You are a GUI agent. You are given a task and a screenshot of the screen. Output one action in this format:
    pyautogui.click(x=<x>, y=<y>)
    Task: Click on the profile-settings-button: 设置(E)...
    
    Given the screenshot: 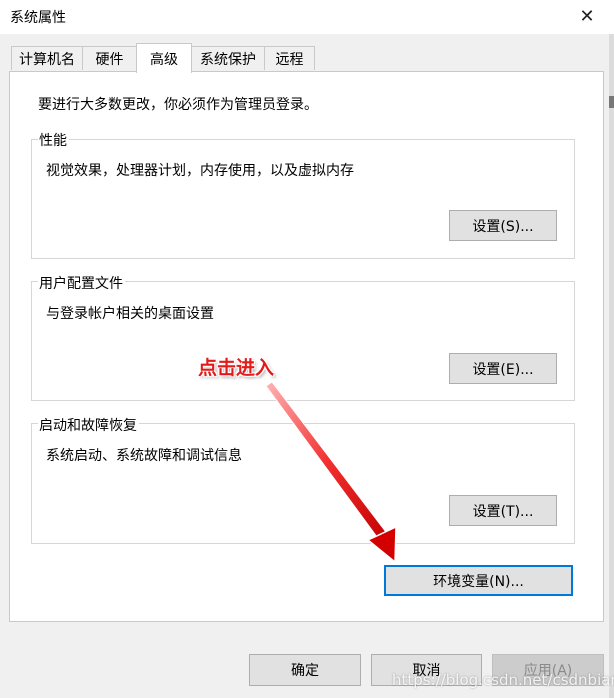 What is the action you would take?
    pyautogui.click(x=503, y=368)
    